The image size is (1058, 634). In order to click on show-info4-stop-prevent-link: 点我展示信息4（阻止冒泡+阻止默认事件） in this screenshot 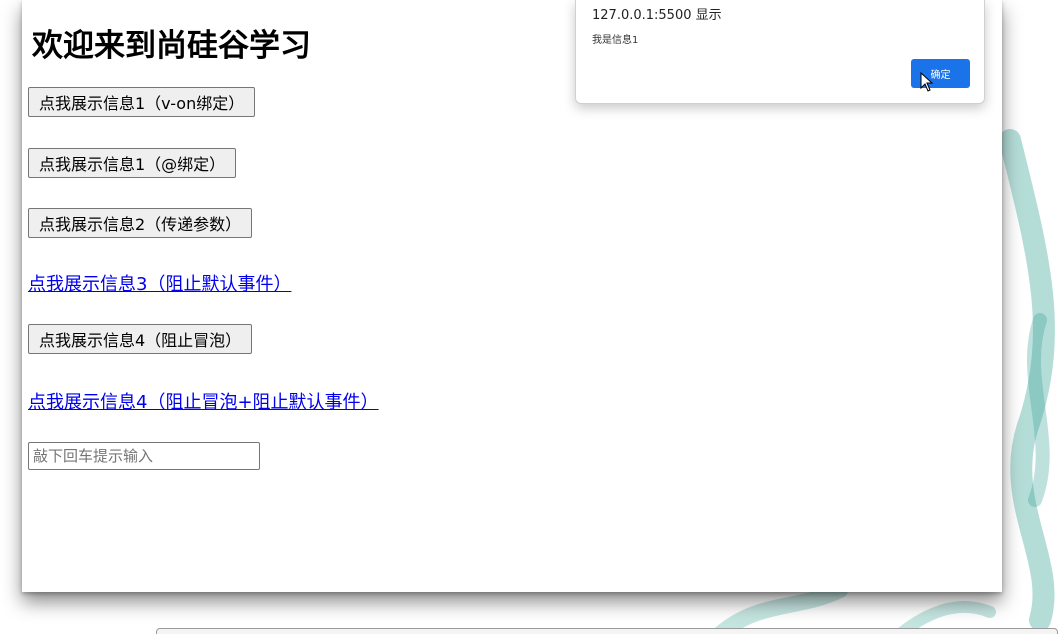, I will do `click(203, 401)`.